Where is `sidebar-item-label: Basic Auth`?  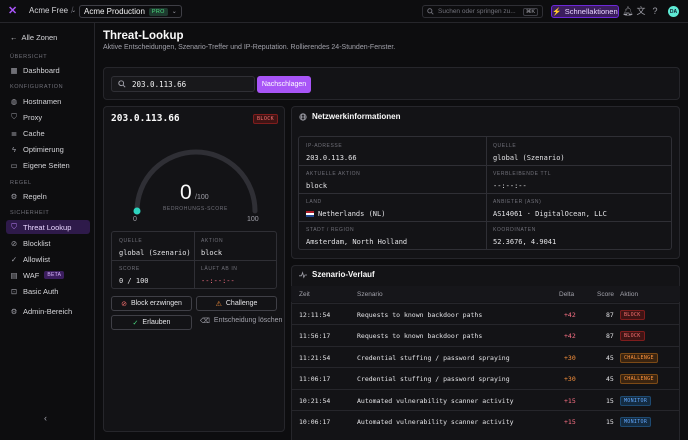 sidebar-item-label: Basic Auth is located at coordinates (41, 291).